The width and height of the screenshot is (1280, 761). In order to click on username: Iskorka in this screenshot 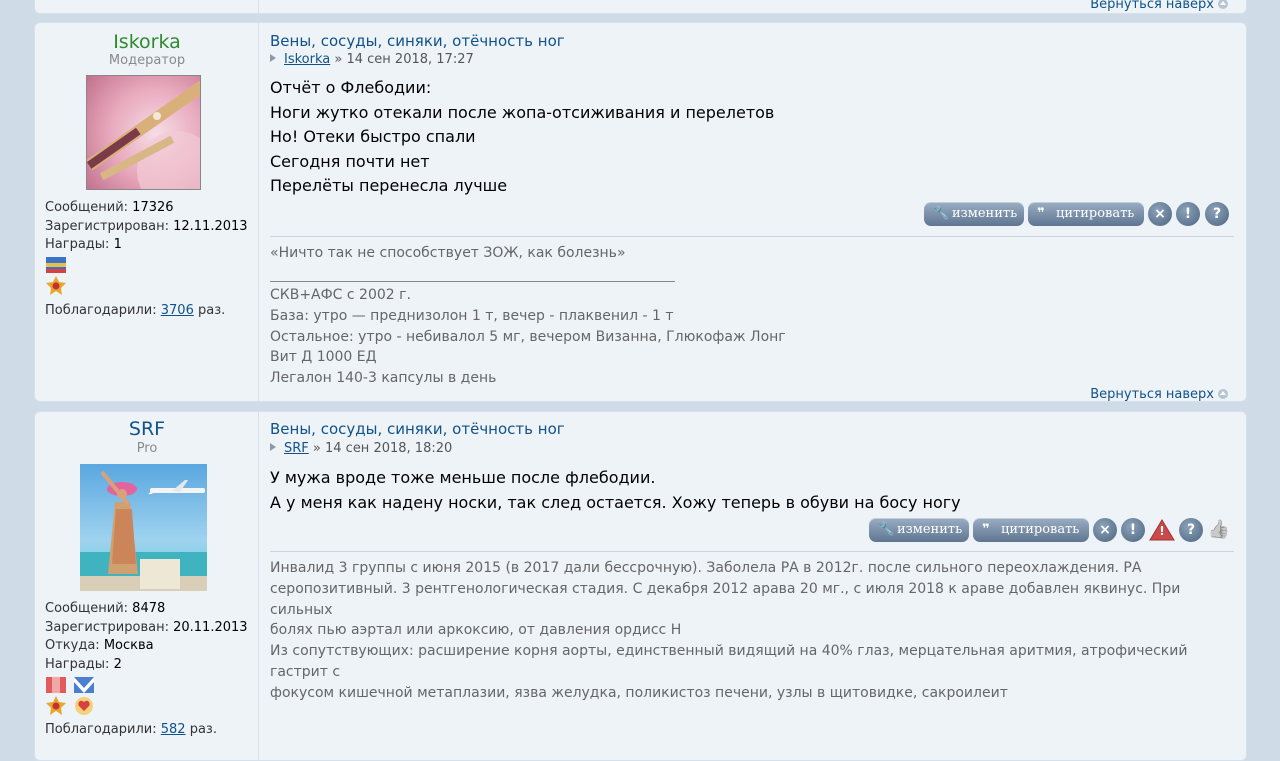, I will do `click(147, 42)`.